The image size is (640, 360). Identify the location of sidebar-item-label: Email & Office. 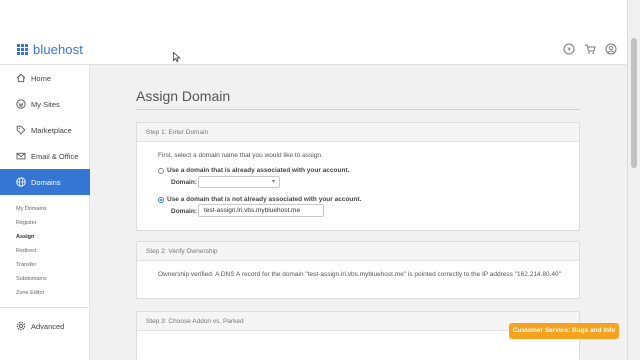
(55, 156).